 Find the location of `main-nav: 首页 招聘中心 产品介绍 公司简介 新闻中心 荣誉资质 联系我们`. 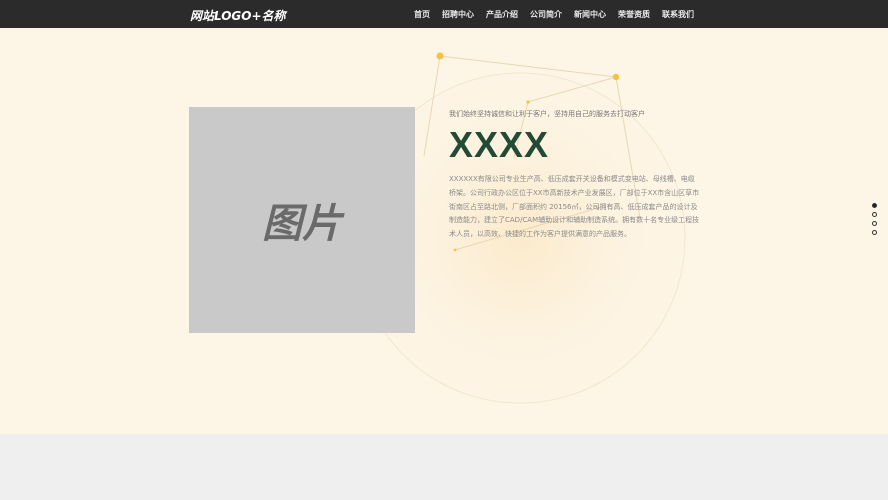

main-nav: 首页 招聘中心 产品介绍 公司简介 新闻中心 荣誉资质 联系我们 is located at coordinates (548, 14).